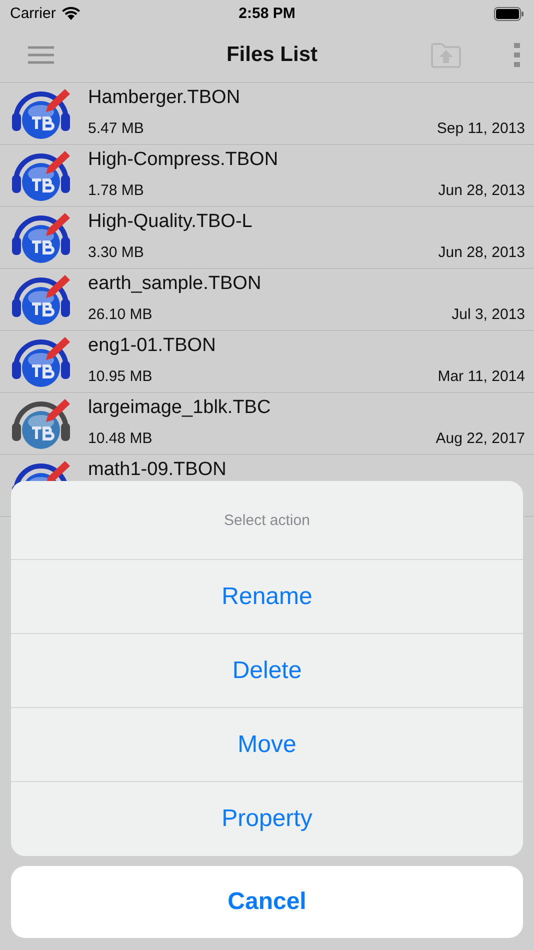  Describe the element at coordinates (175, 284) in the screenshot. I see `file-name: earth_sample.TBON` at that location.